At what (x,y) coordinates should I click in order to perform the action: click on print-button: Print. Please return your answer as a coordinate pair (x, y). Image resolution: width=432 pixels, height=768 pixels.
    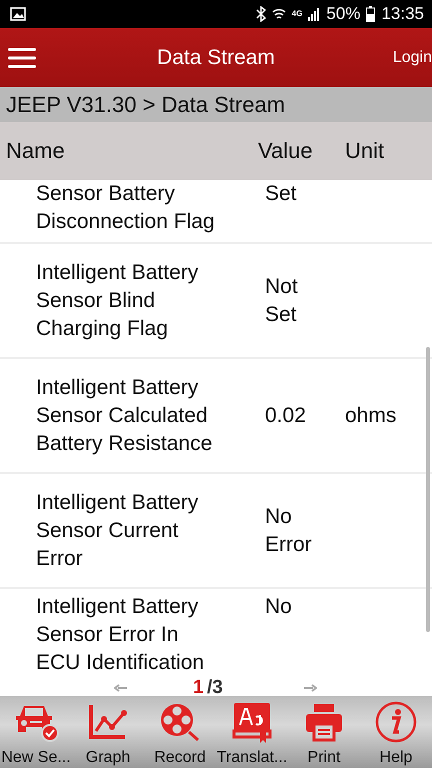
    Looking at the image, I should click on (324, 732).